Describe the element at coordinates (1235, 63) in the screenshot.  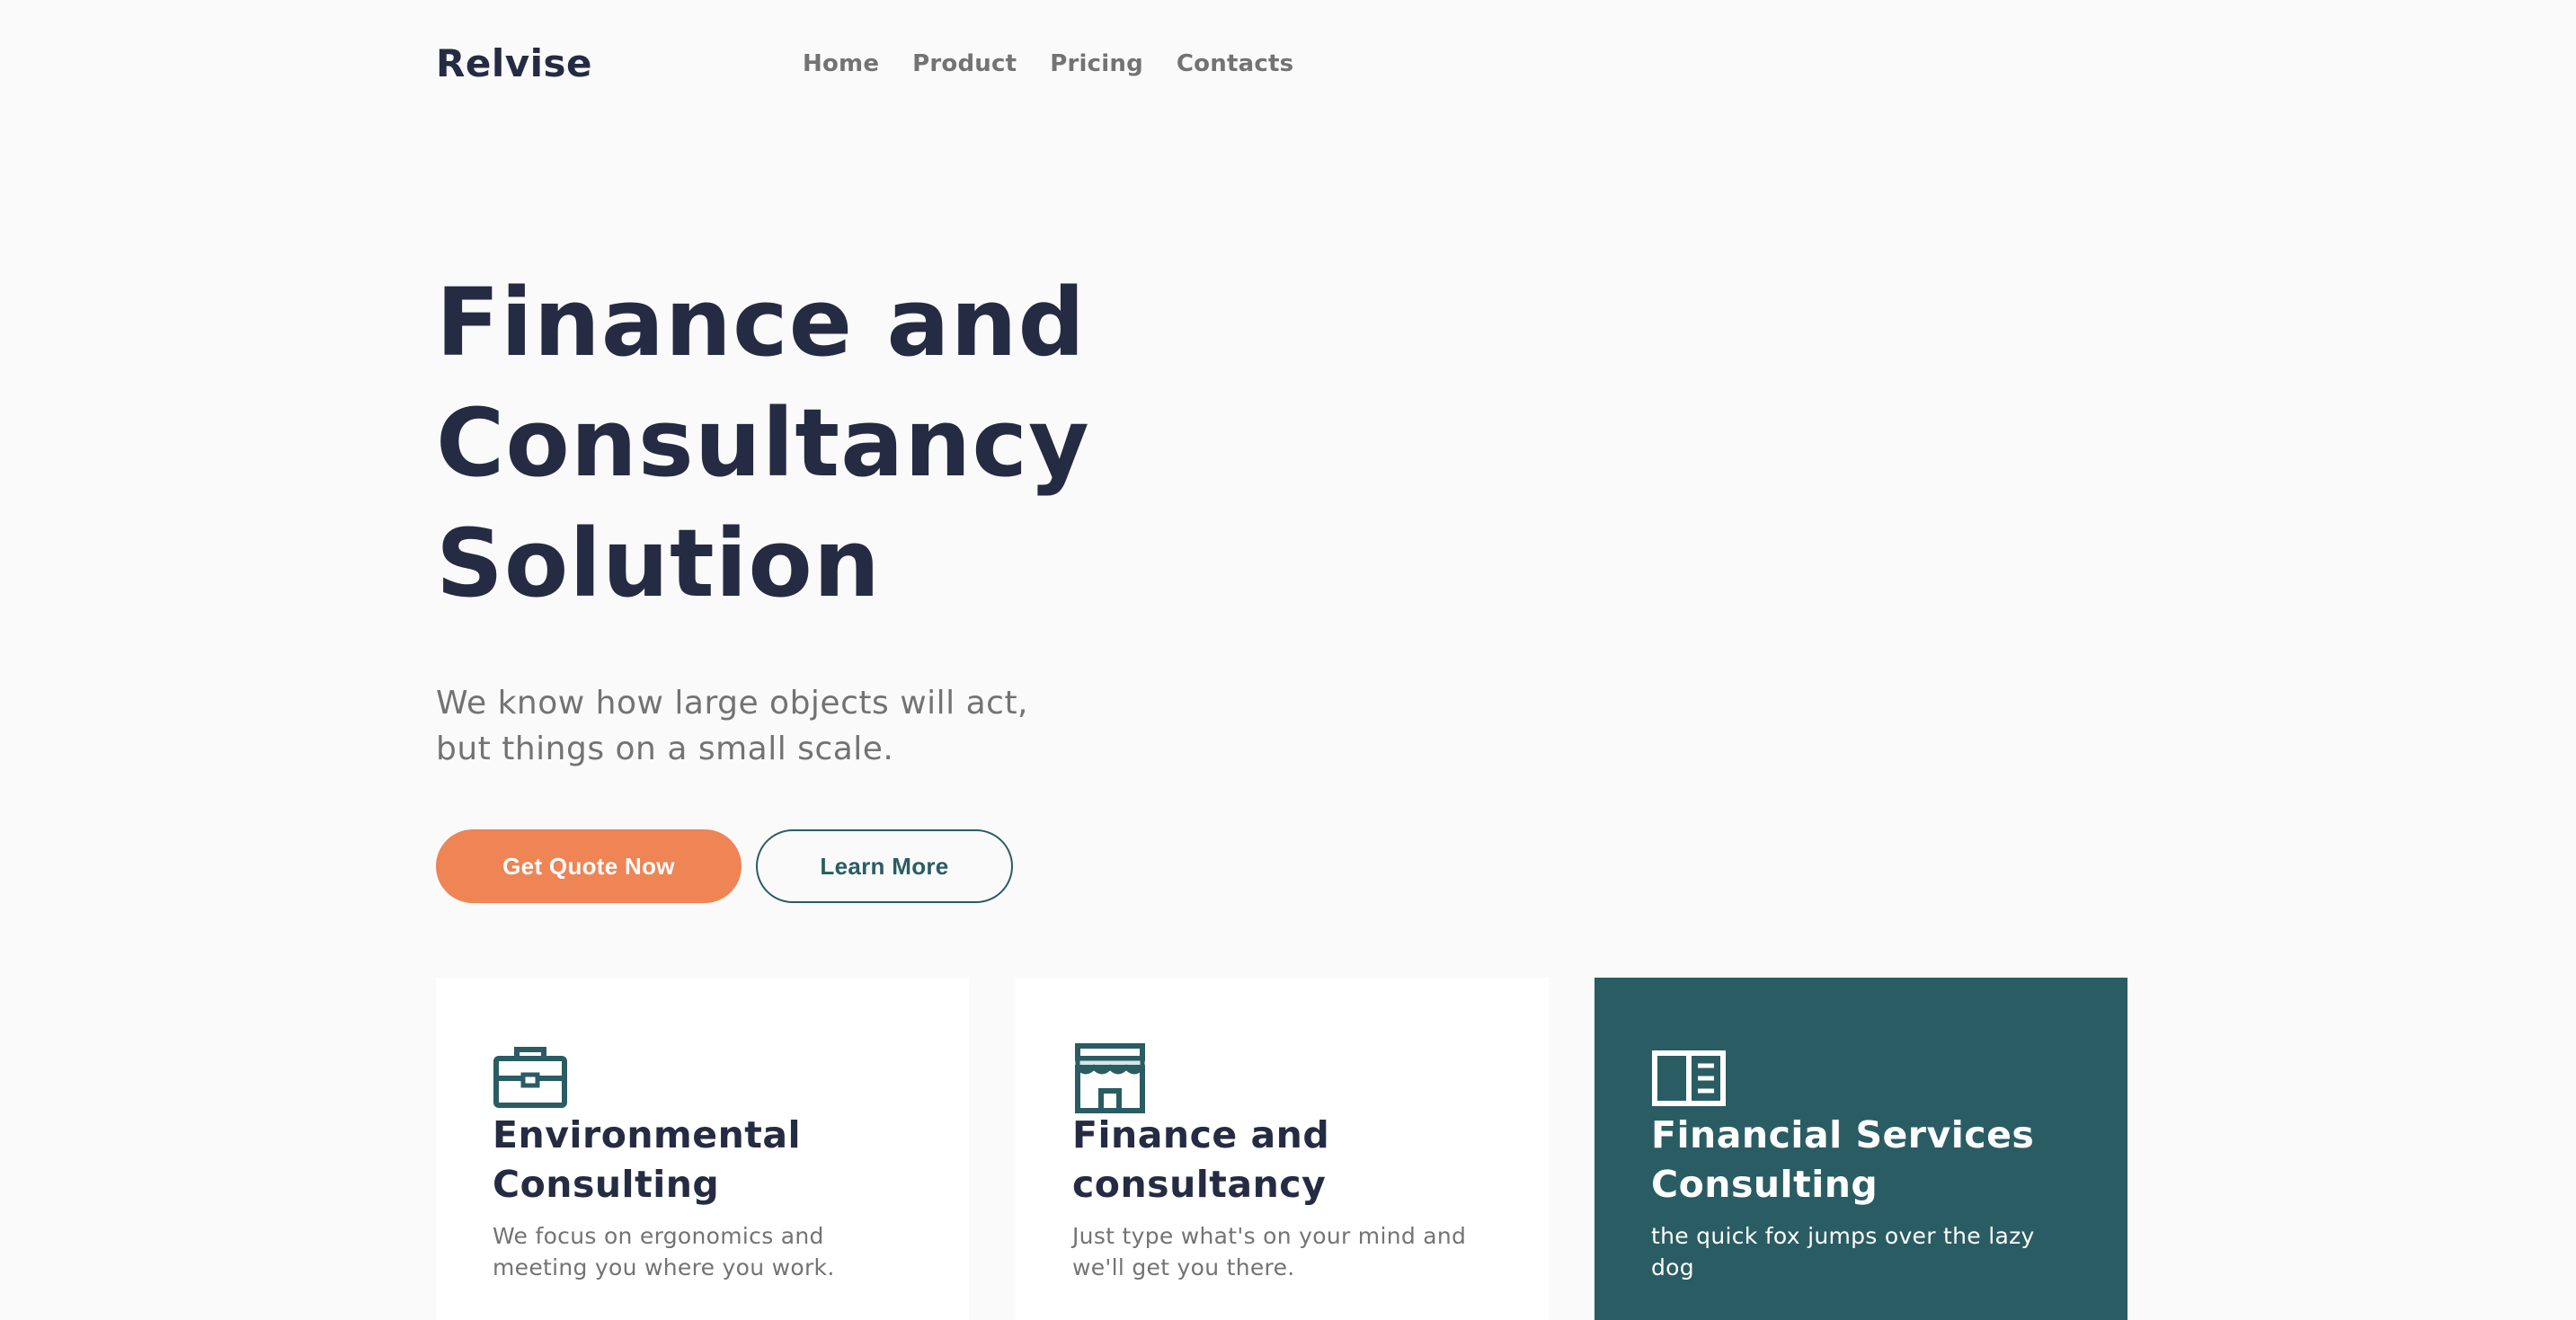
I see `nav-link-contacts: Contacts` at that location.